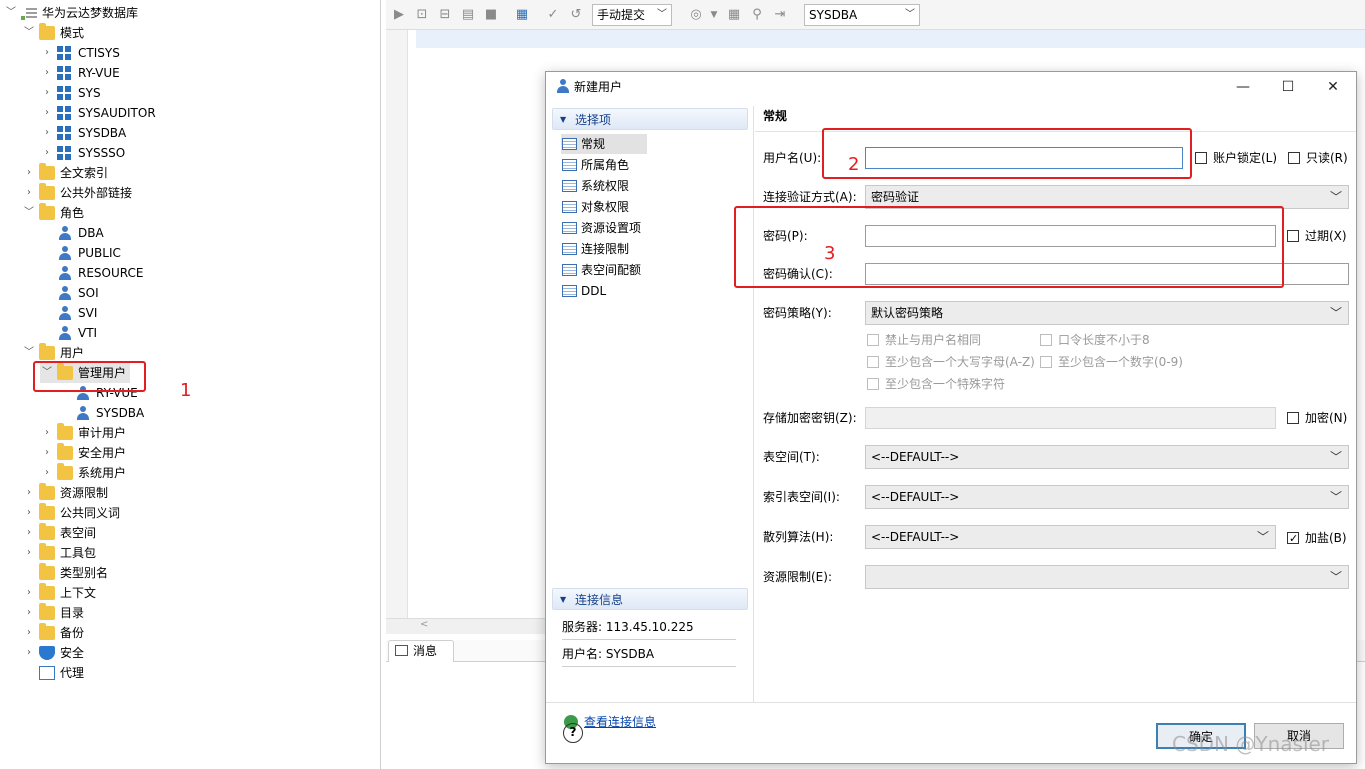 The height and width of the screenshot is (769, 1365). Describe the element at coordinates (553, 15) in the screenshot. I see `commit-icon: ✓` at that location.